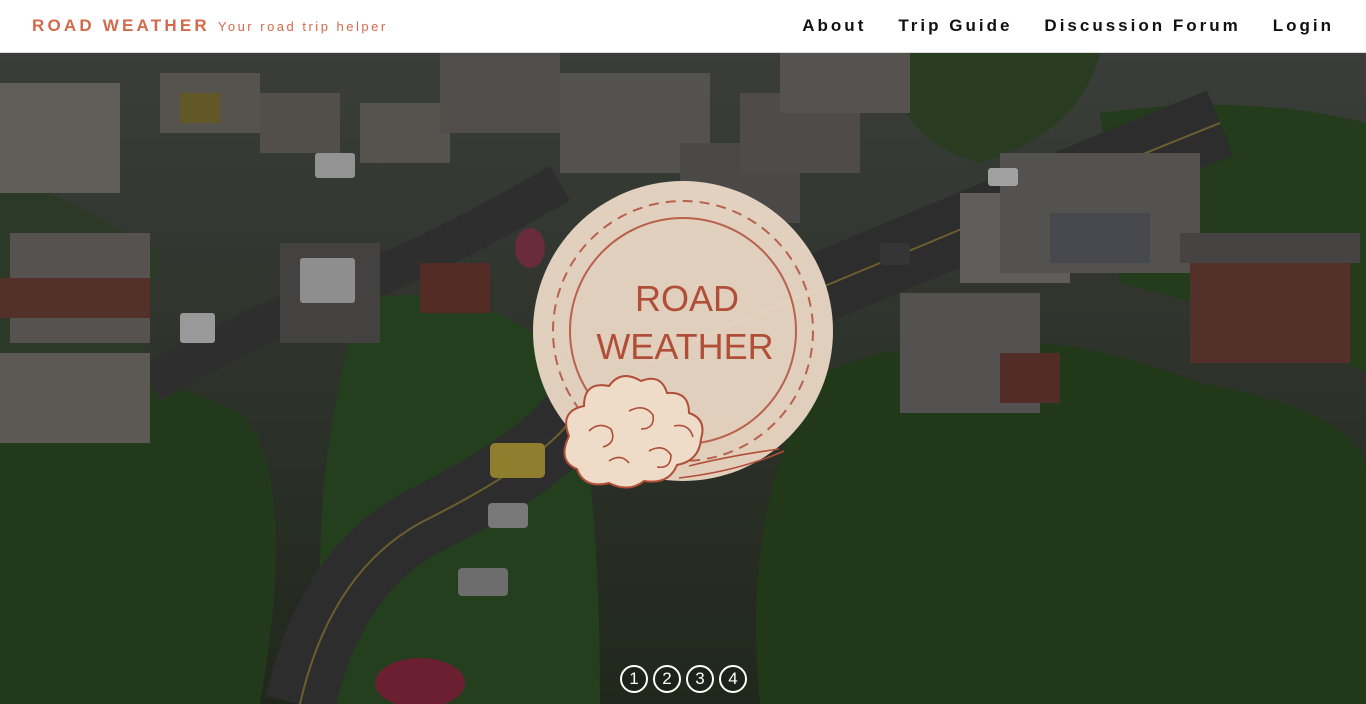  What do you see at coordinates (683, 679) in the screenshot?
I see `slide-pager: 1 2 3 4` at bounding box center [683, 679].